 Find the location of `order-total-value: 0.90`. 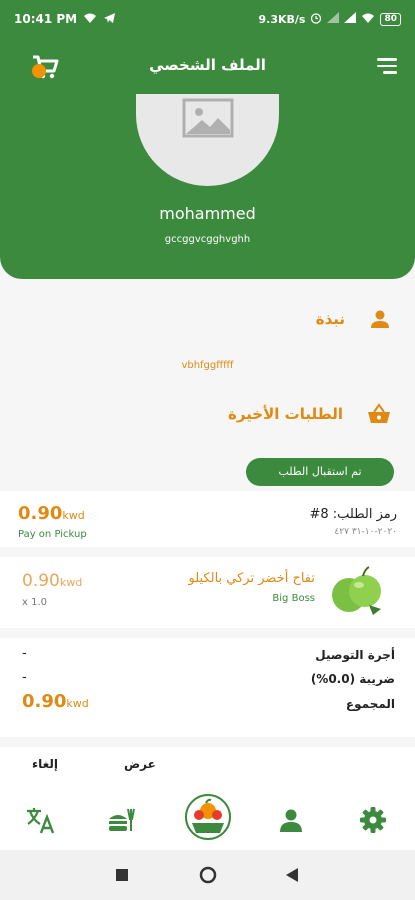

order-total-value: 0.90 is located at coordinates (40, 513).